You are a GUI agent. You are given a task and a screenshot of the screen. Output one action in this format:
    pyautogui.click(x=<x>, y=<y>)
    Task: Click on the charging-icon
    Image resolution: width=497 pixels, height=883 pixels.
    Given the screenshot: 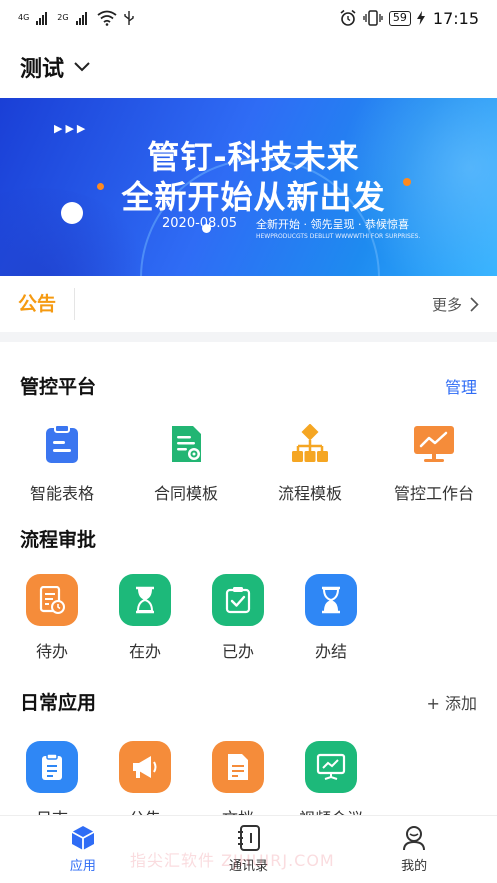 What is the action you would take?
    pyautogui.click(x=420, y=18)
    